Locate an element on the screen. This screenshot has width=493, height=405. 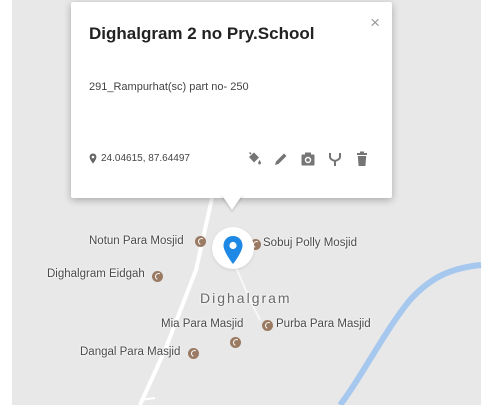
close-icon: × is located at coordinates (375, 22).